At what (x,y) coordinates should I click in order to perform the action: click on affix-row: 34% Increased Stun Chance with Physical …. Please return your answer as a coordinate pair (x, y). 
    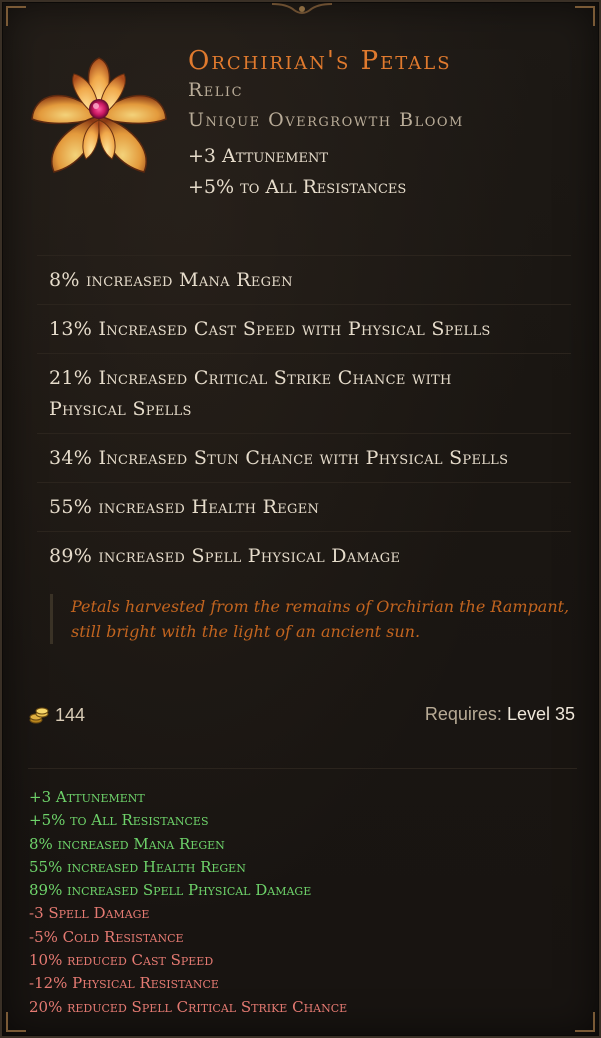
    Looking at the image, I should click on (304, 457).